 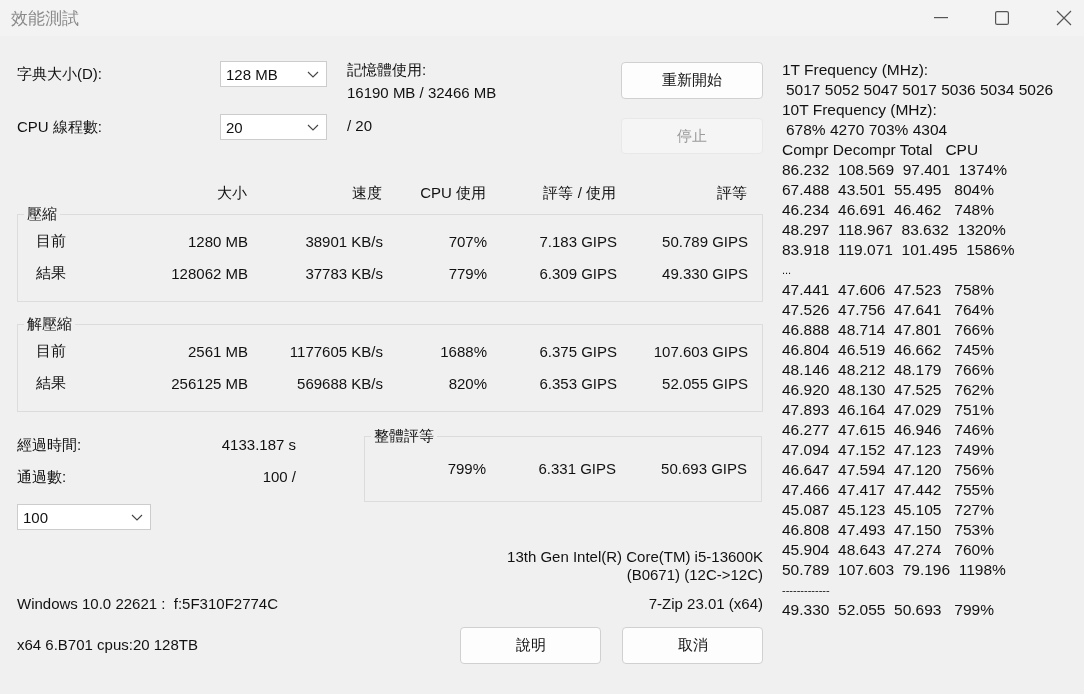 What do you see at coordinates (1064, 18) in the screenshot?
I see `close-icon` at bounding box center [1064, 18].